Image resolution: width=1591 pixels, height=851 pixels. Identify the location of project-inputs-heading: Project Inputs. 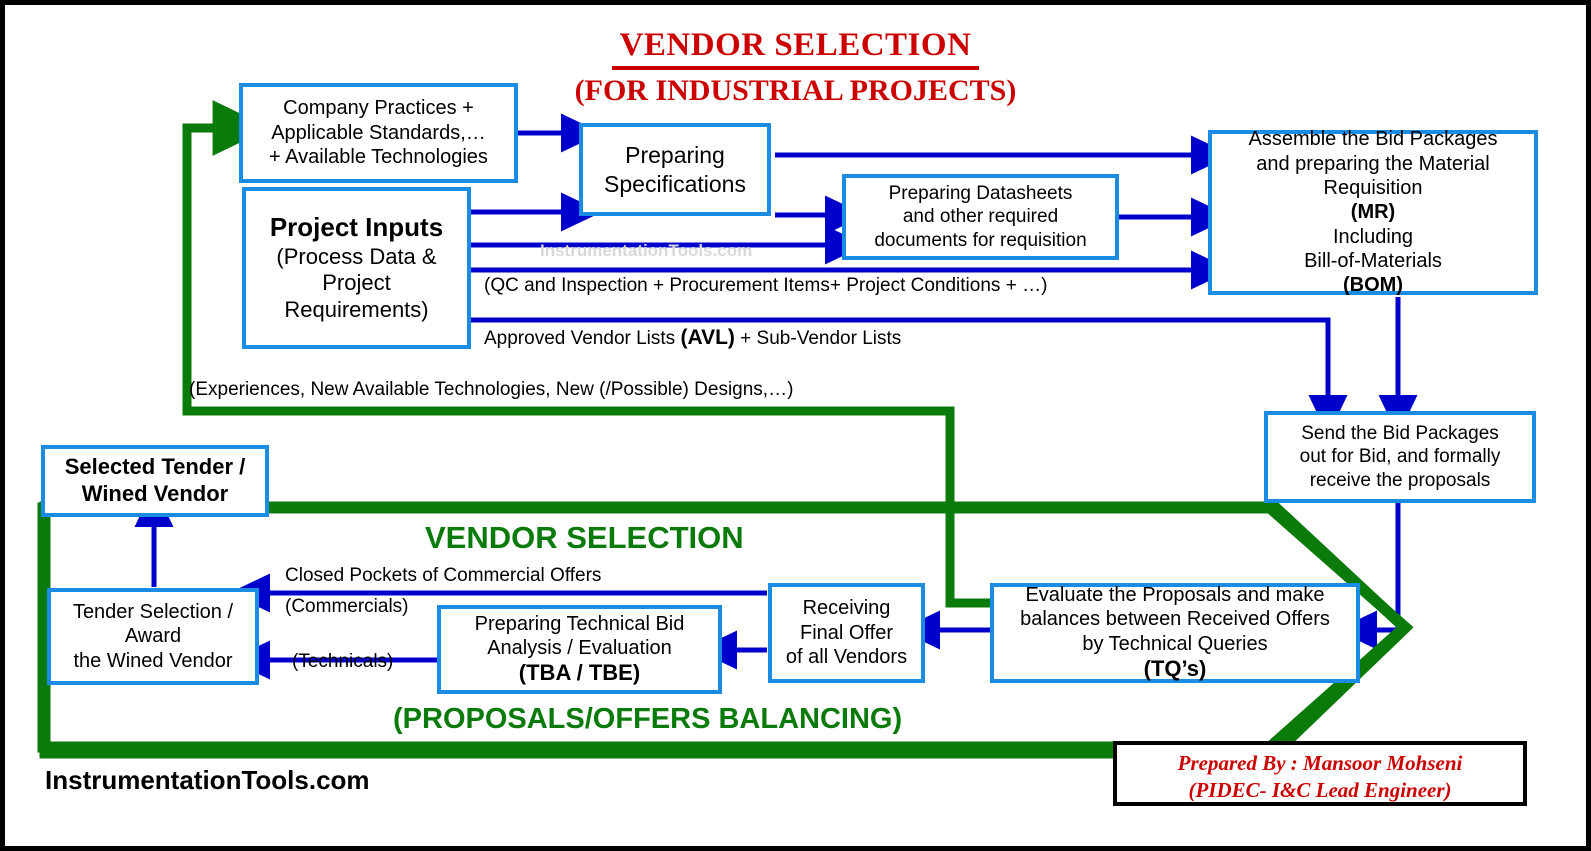
(356, 226).